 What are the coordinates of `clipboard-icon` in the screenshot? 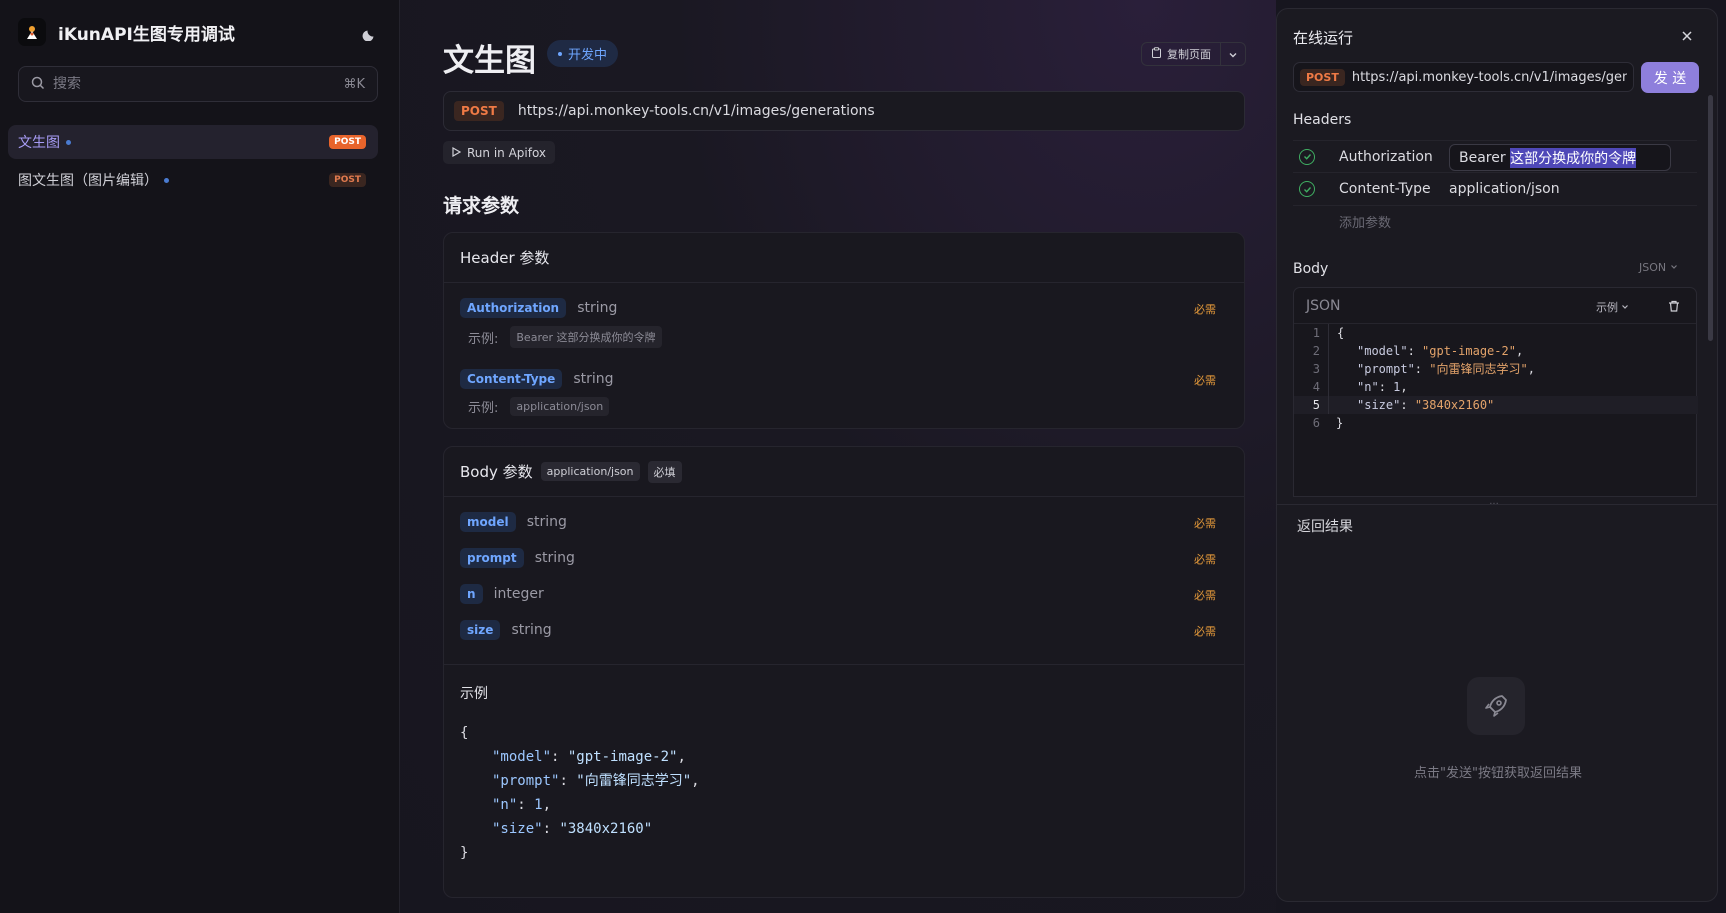 It's located at (1156, 54).